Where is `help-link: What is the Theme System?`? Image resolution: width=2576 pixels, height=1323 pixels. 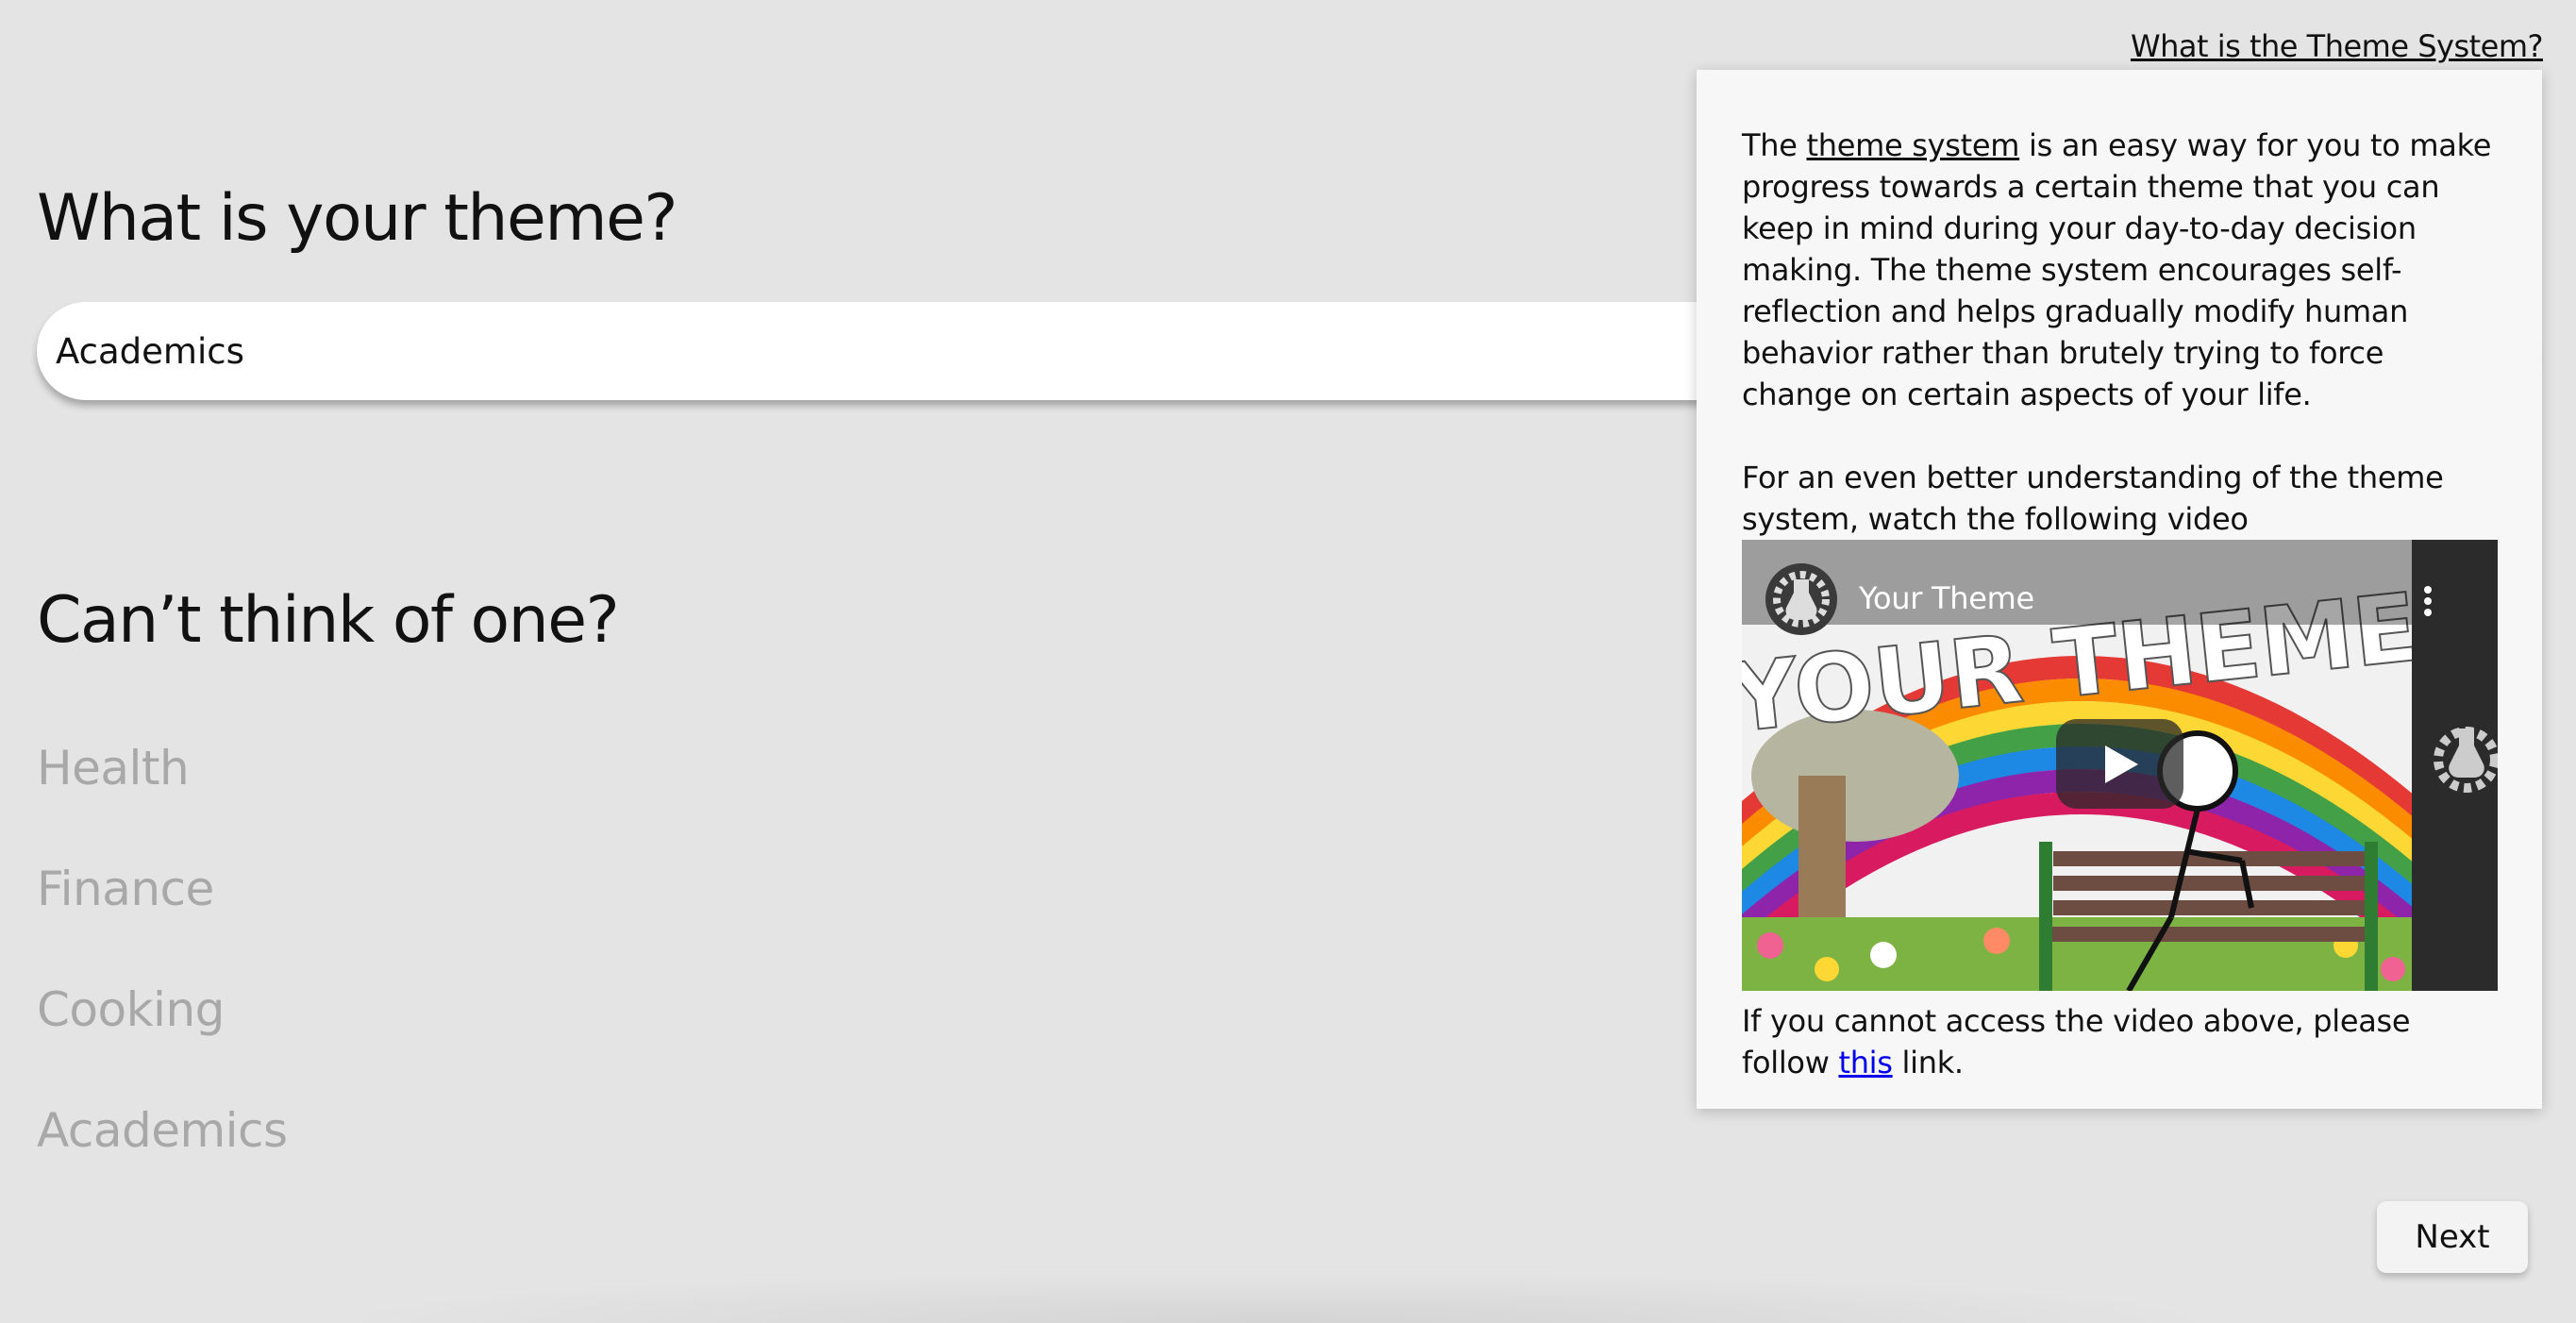
help-link: What is the Theme System? is located at coordinates (2337, 46).